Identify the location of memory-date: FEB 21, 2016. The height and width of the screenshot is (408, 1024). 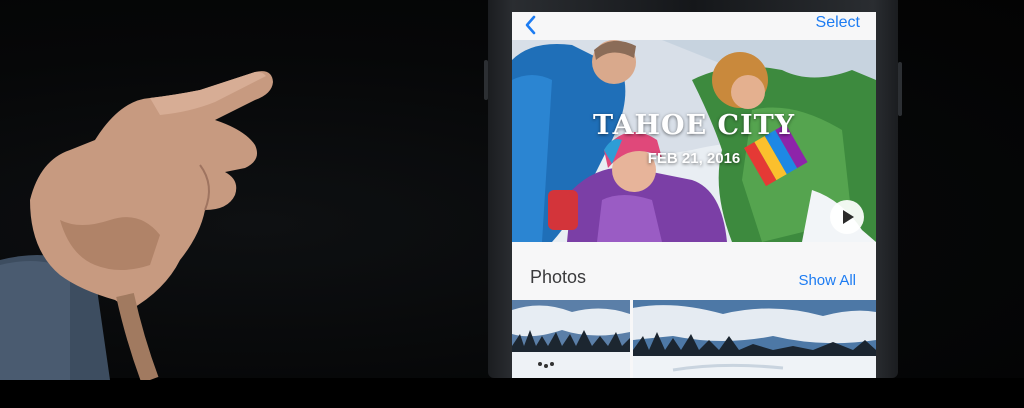
(694, 158).